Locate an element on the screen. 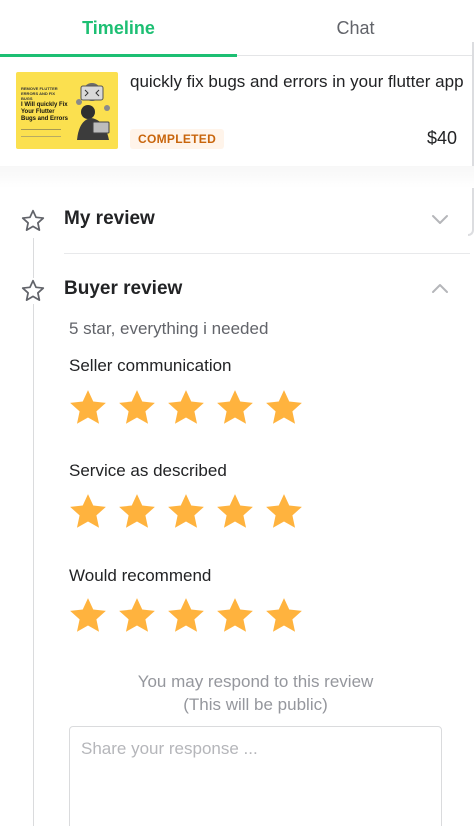 The image size is (474, 826). response-input is located at coordinates (255, 776).